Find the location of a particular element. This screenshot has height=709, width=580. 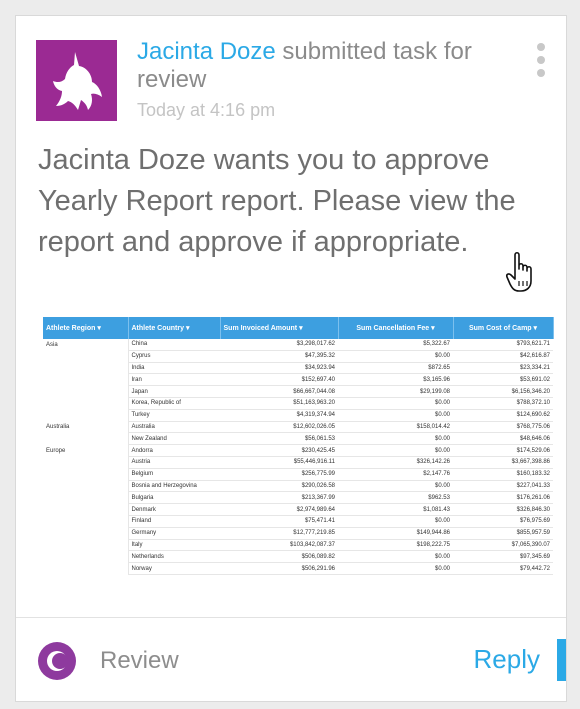

country-cell: Australia is located at coordinates (174, 427).